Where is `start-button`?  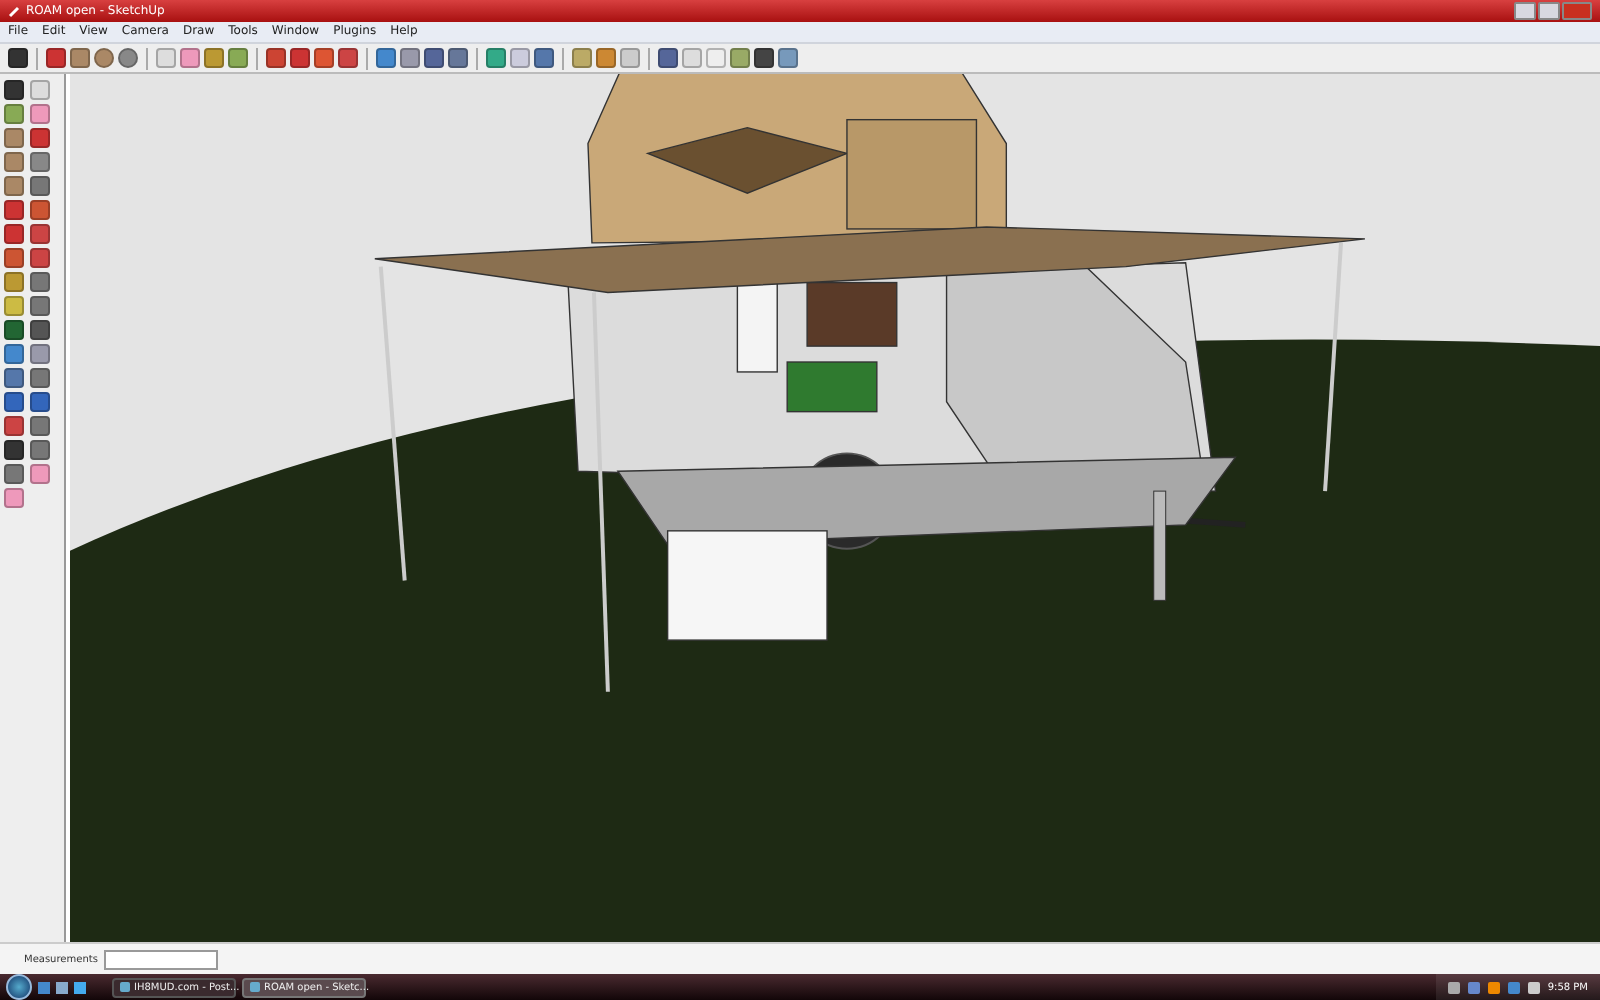
start-button is located at coordinates (19, 987).